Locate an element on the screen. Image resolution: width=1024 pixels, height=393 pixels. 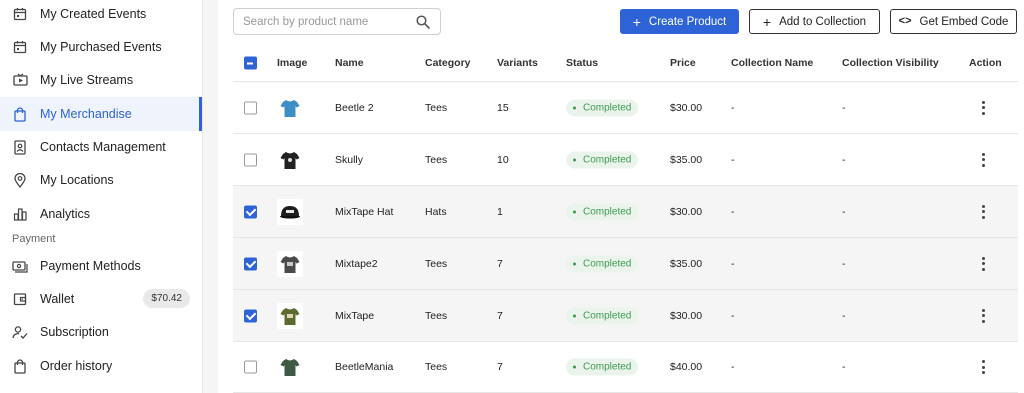
sidebar-item-payment-methods: Payment Methods is located at coordinates (101, 266).